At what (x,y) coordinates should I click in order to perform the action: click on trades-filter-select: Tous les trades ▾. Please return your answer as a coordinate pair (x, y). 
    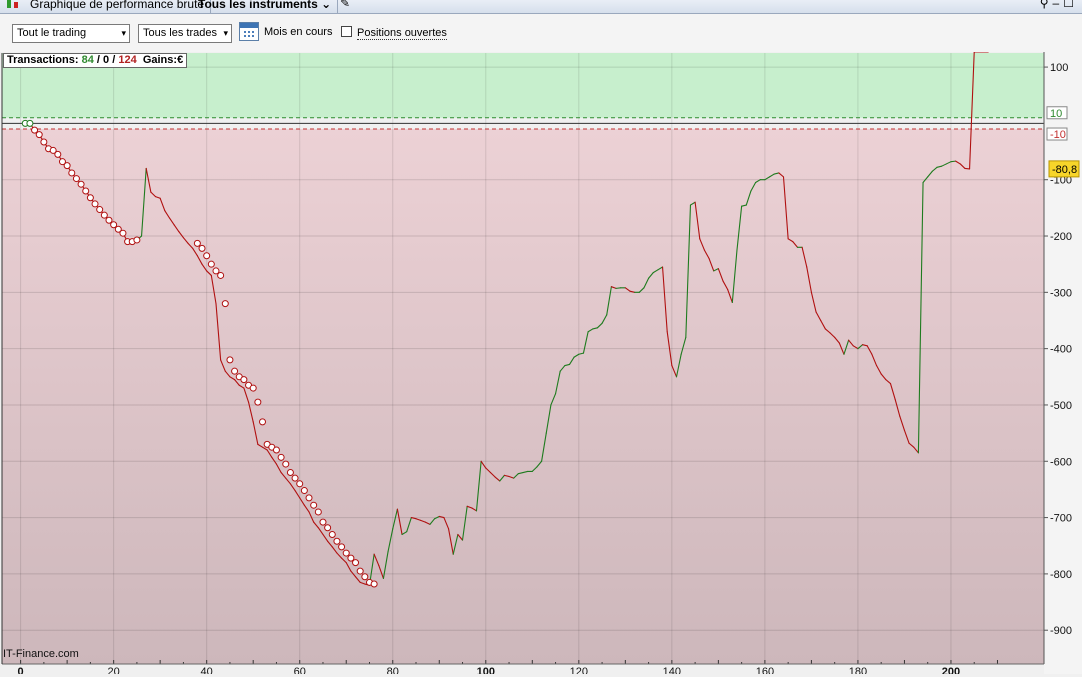
    Looking at the image, I should click on (185, 33).